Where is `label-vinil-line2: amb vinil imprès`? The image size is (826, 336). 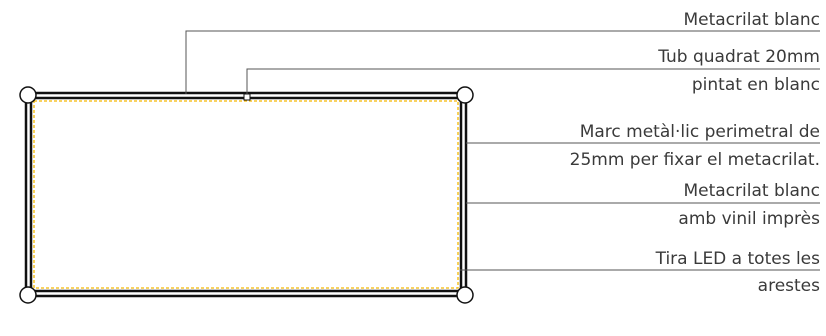
label-vinil-line2: amb vinil imprès is located at coordinates (749, 219).